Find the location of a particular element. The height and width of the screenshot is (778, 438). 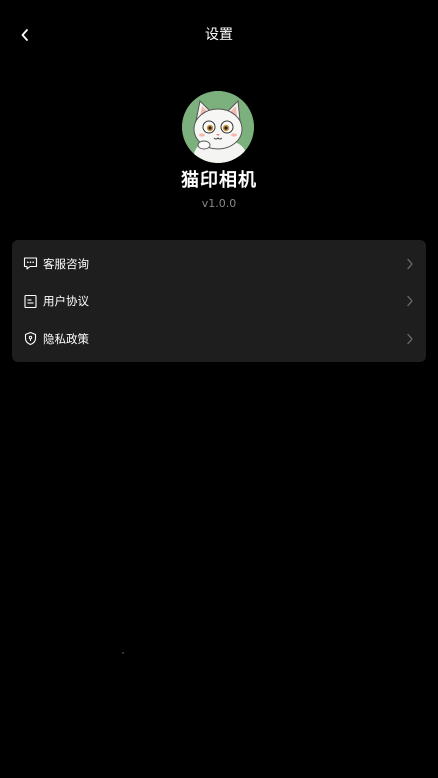

menu-item-privacy-policy: 隐私政策 is located at coordinates (219, 339).